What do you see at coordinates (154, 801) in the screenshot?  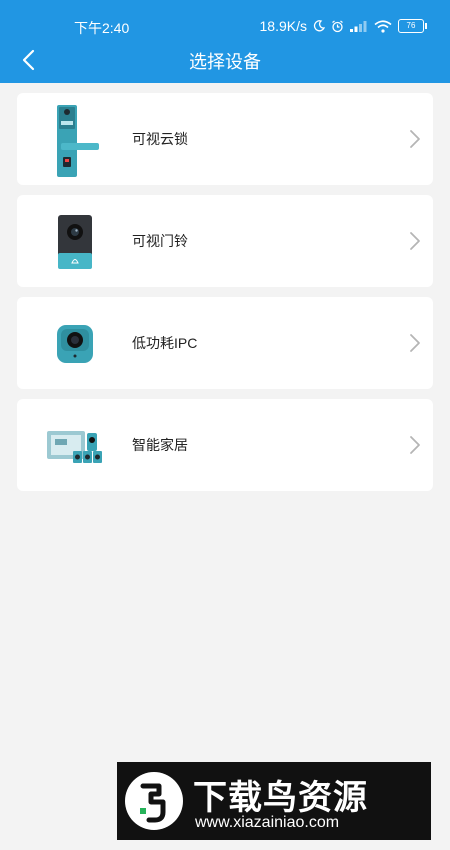 I see `watermark-logo-icon` at bounding box center [154, 801].